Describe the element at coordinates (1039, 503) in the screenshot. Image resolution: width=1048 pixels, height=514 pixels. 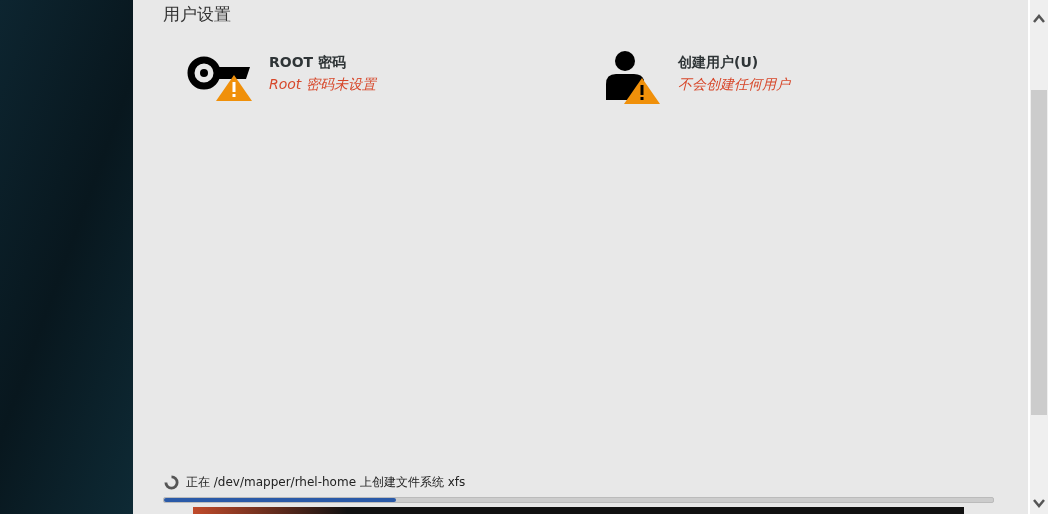
I see `scroll-down-icon` at that location.